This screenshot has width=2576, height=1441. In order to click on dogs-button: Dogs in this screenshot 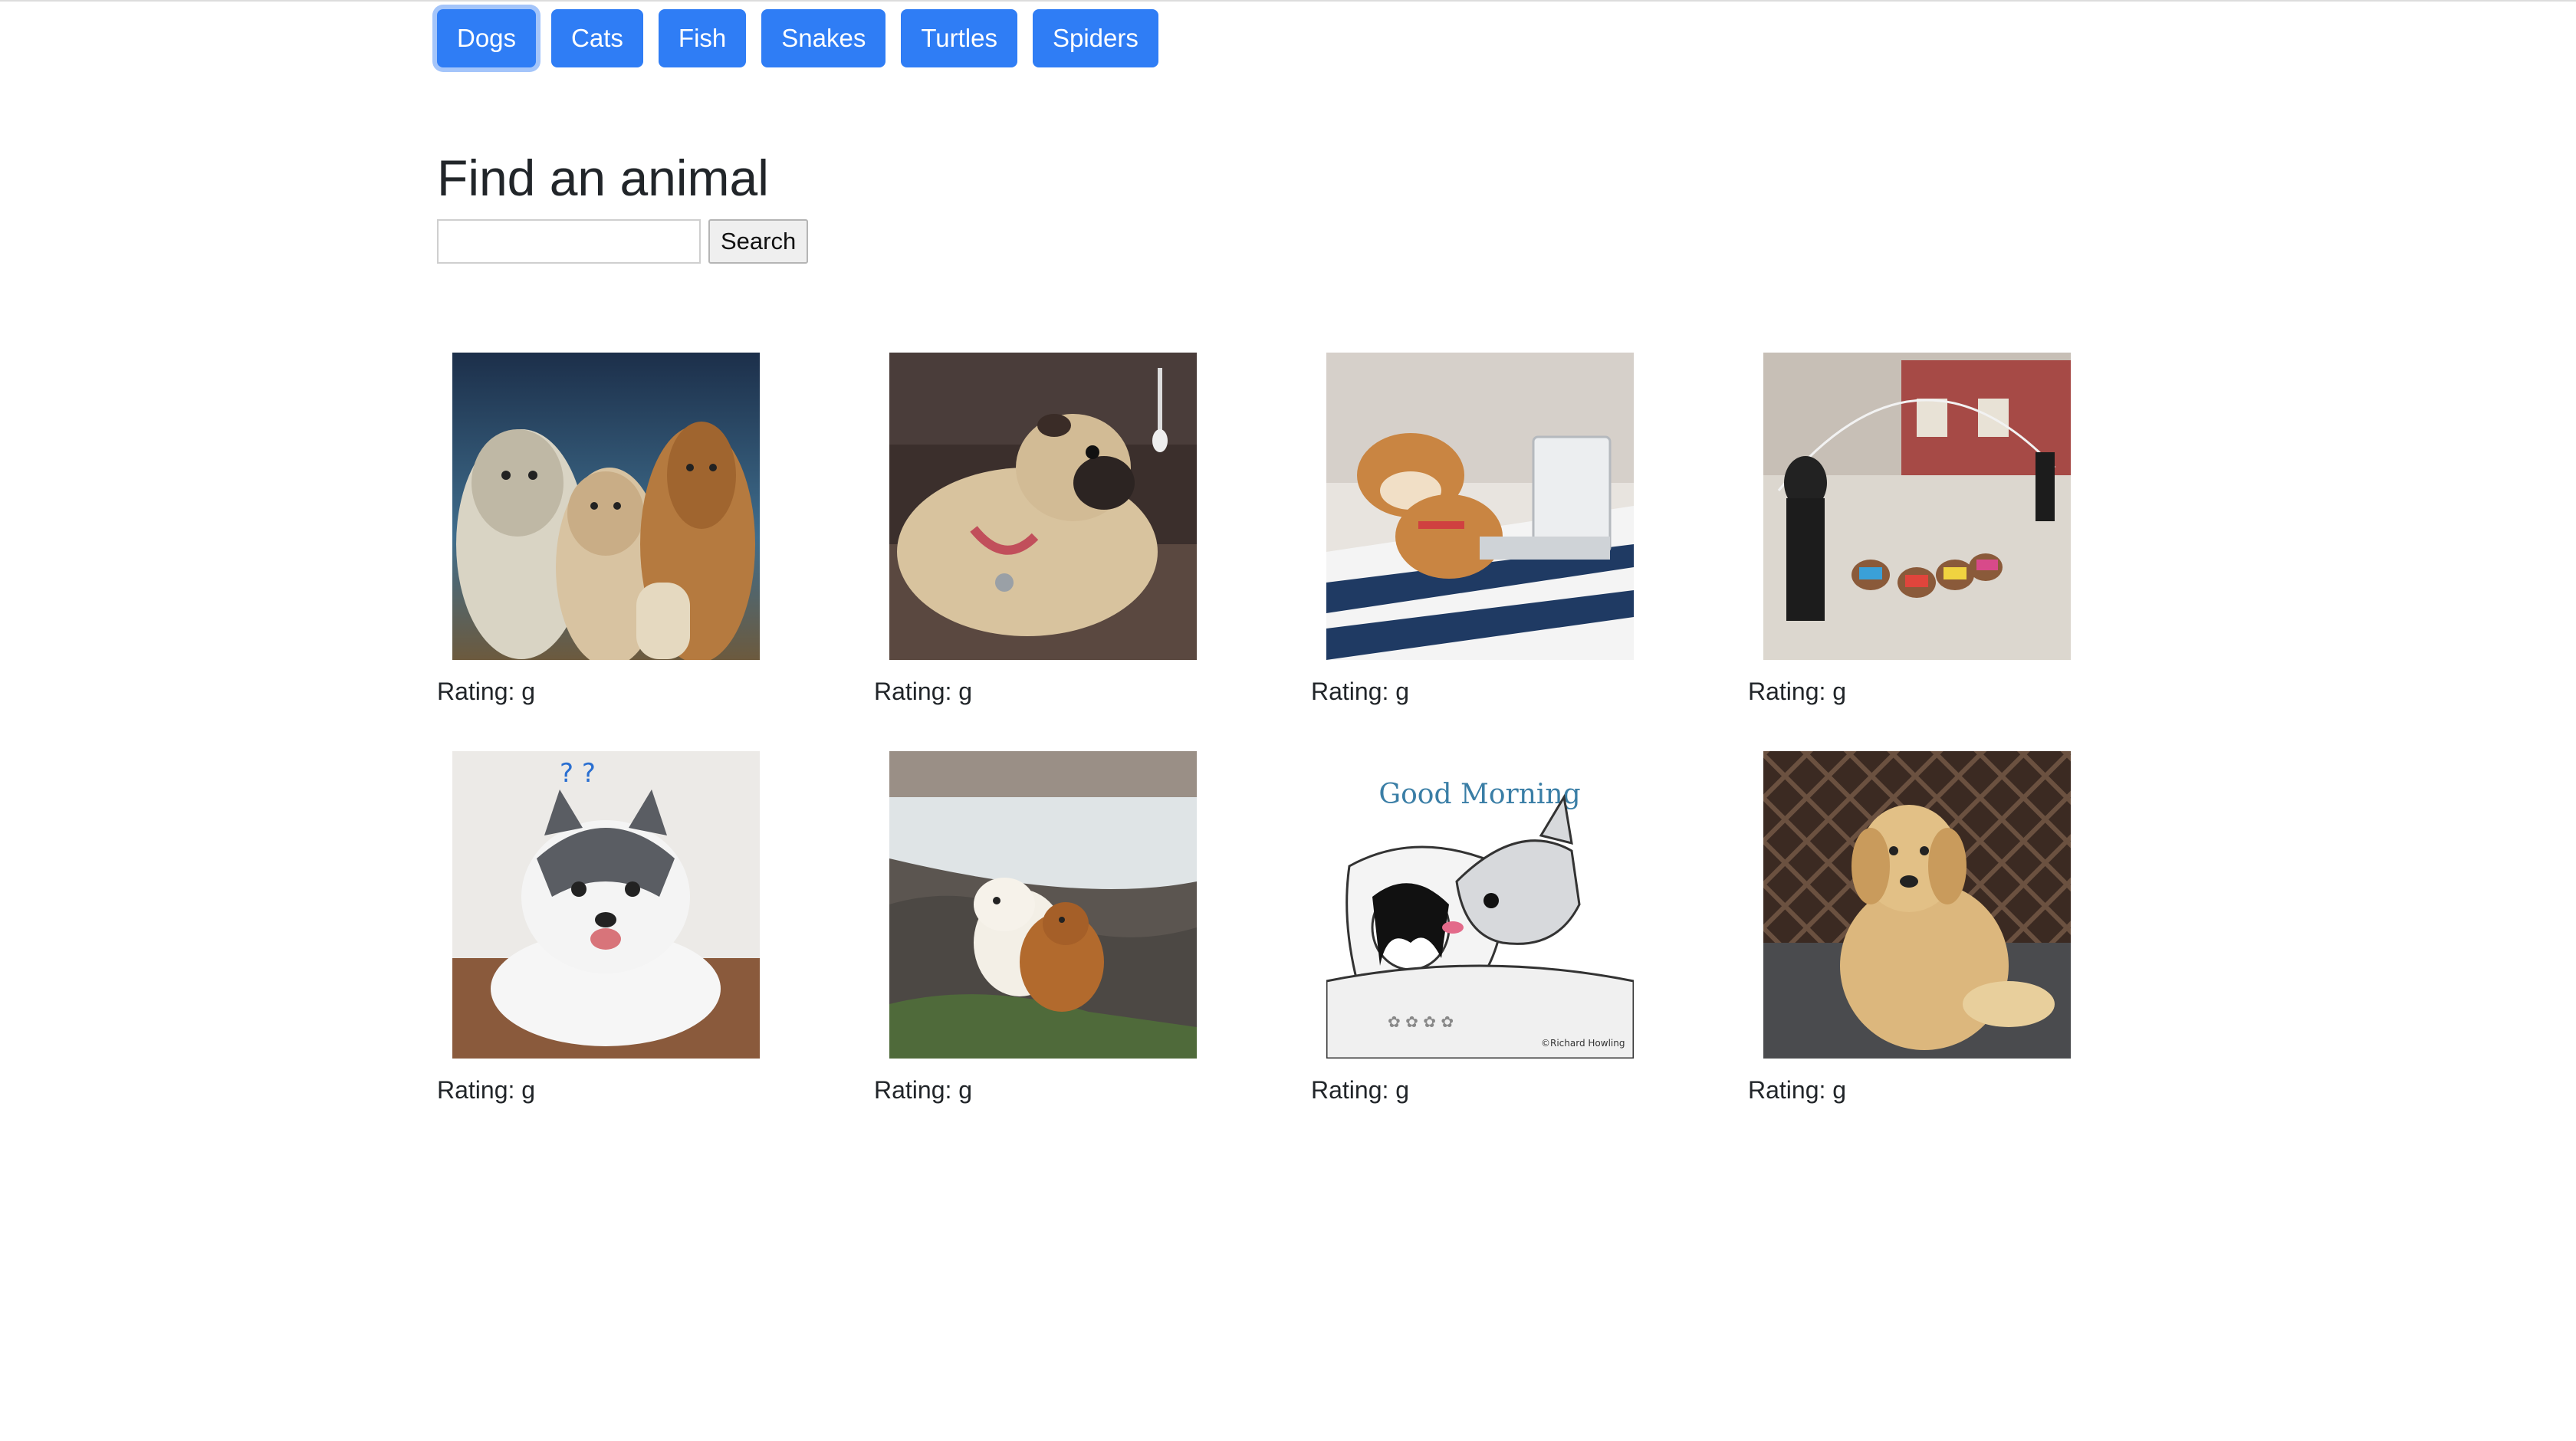, I will do `click(487, 38)`.